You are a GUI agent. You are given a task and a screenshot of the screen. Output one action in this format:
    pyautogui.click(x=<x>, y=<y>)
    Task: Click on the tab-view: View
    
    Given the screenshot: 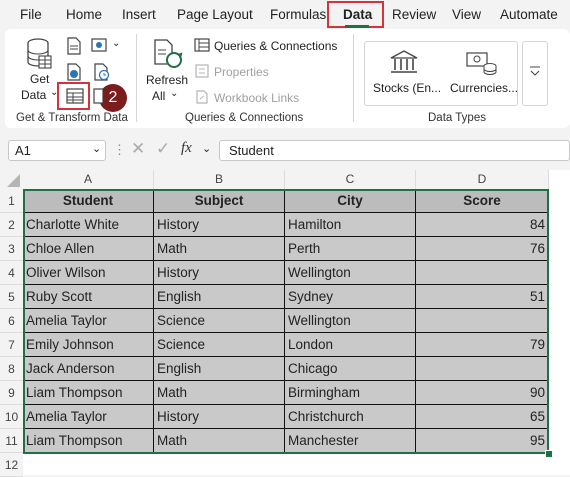 What is the action you would take?
    pyautogui.click(x=466, y=14)
    